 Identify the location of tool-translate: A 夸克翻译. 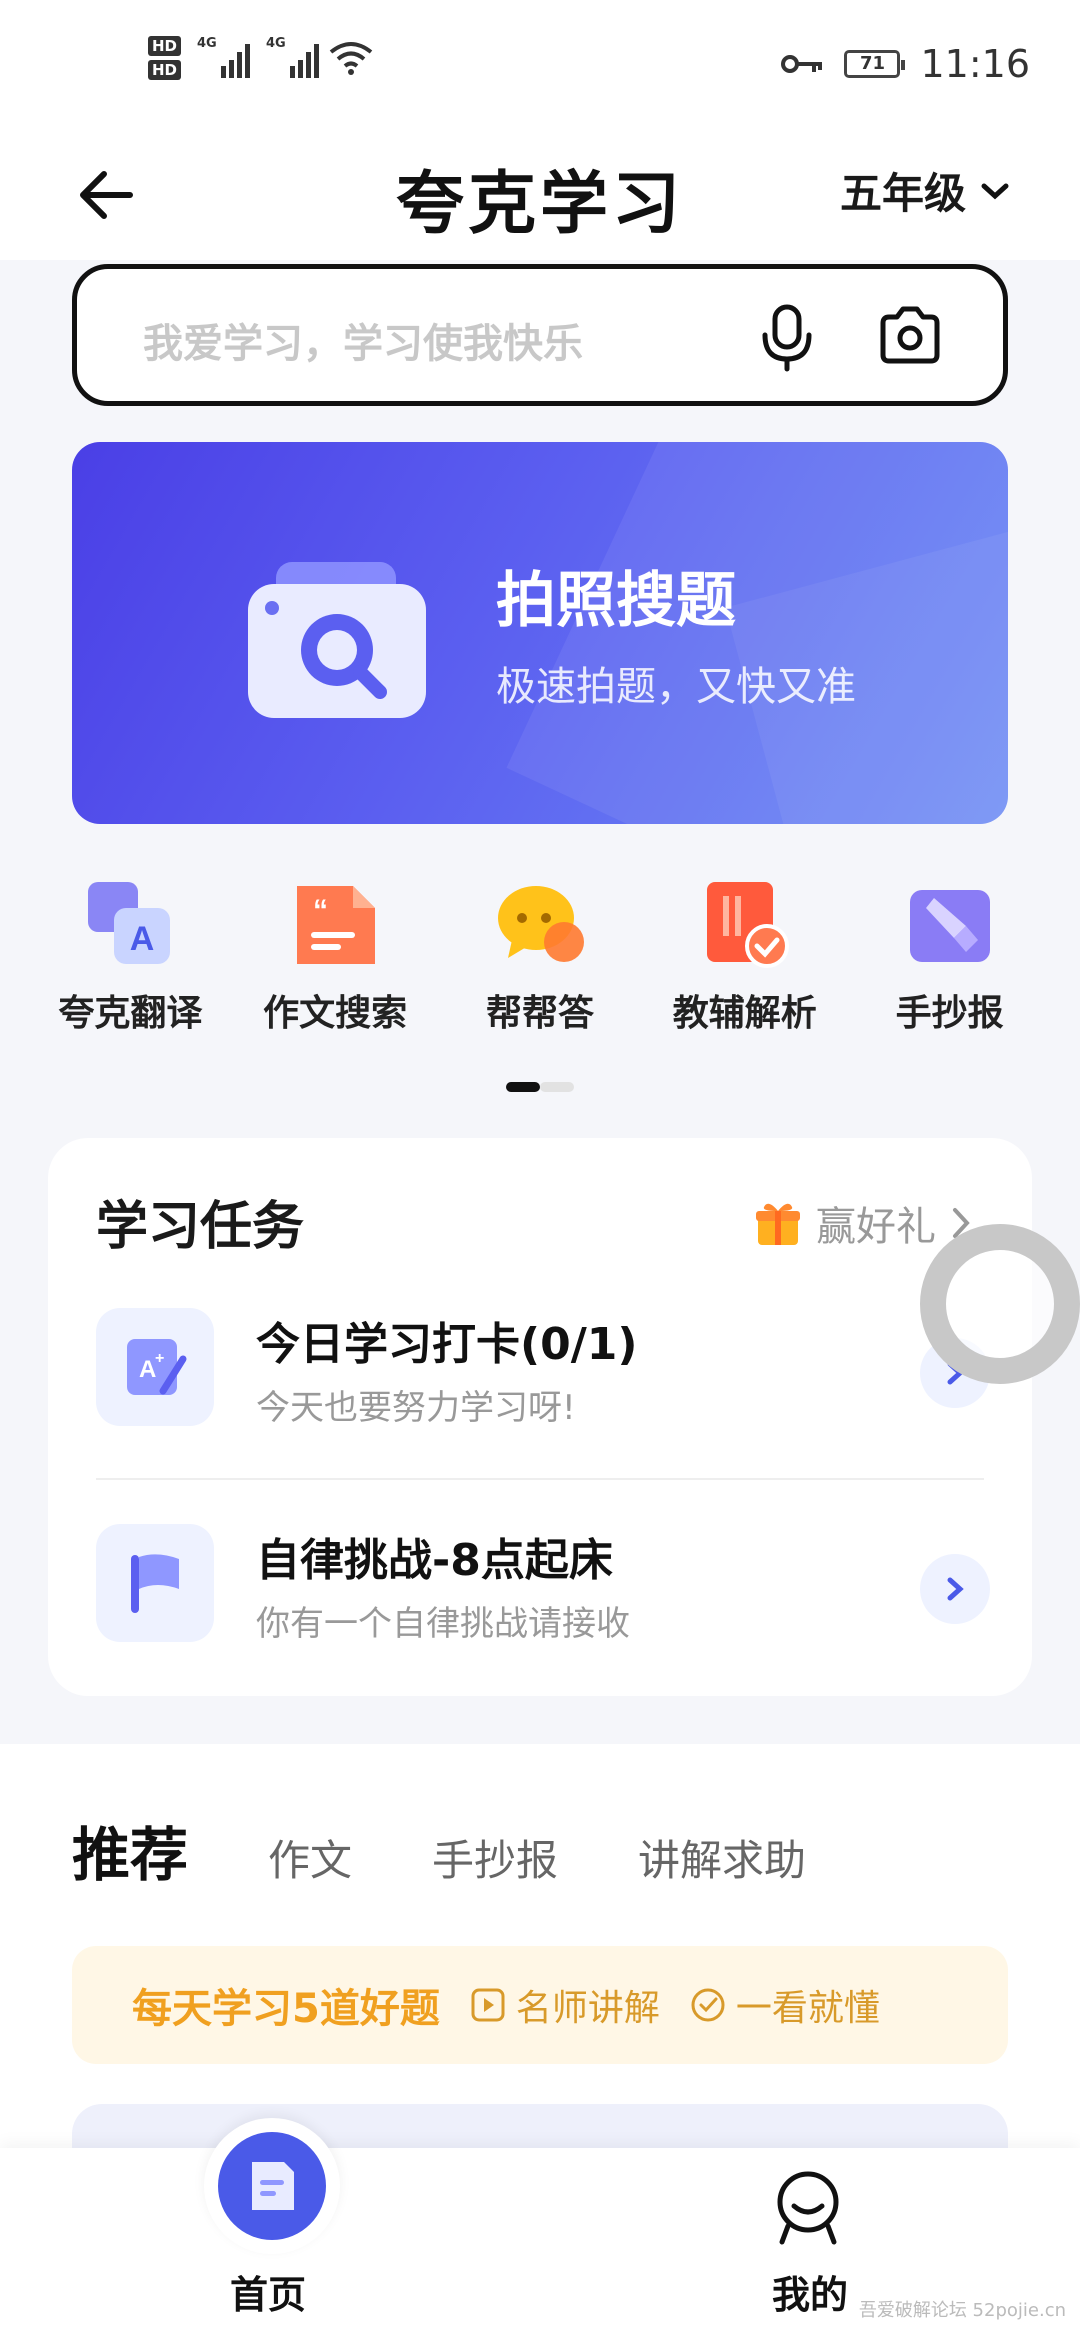
(130, 957).